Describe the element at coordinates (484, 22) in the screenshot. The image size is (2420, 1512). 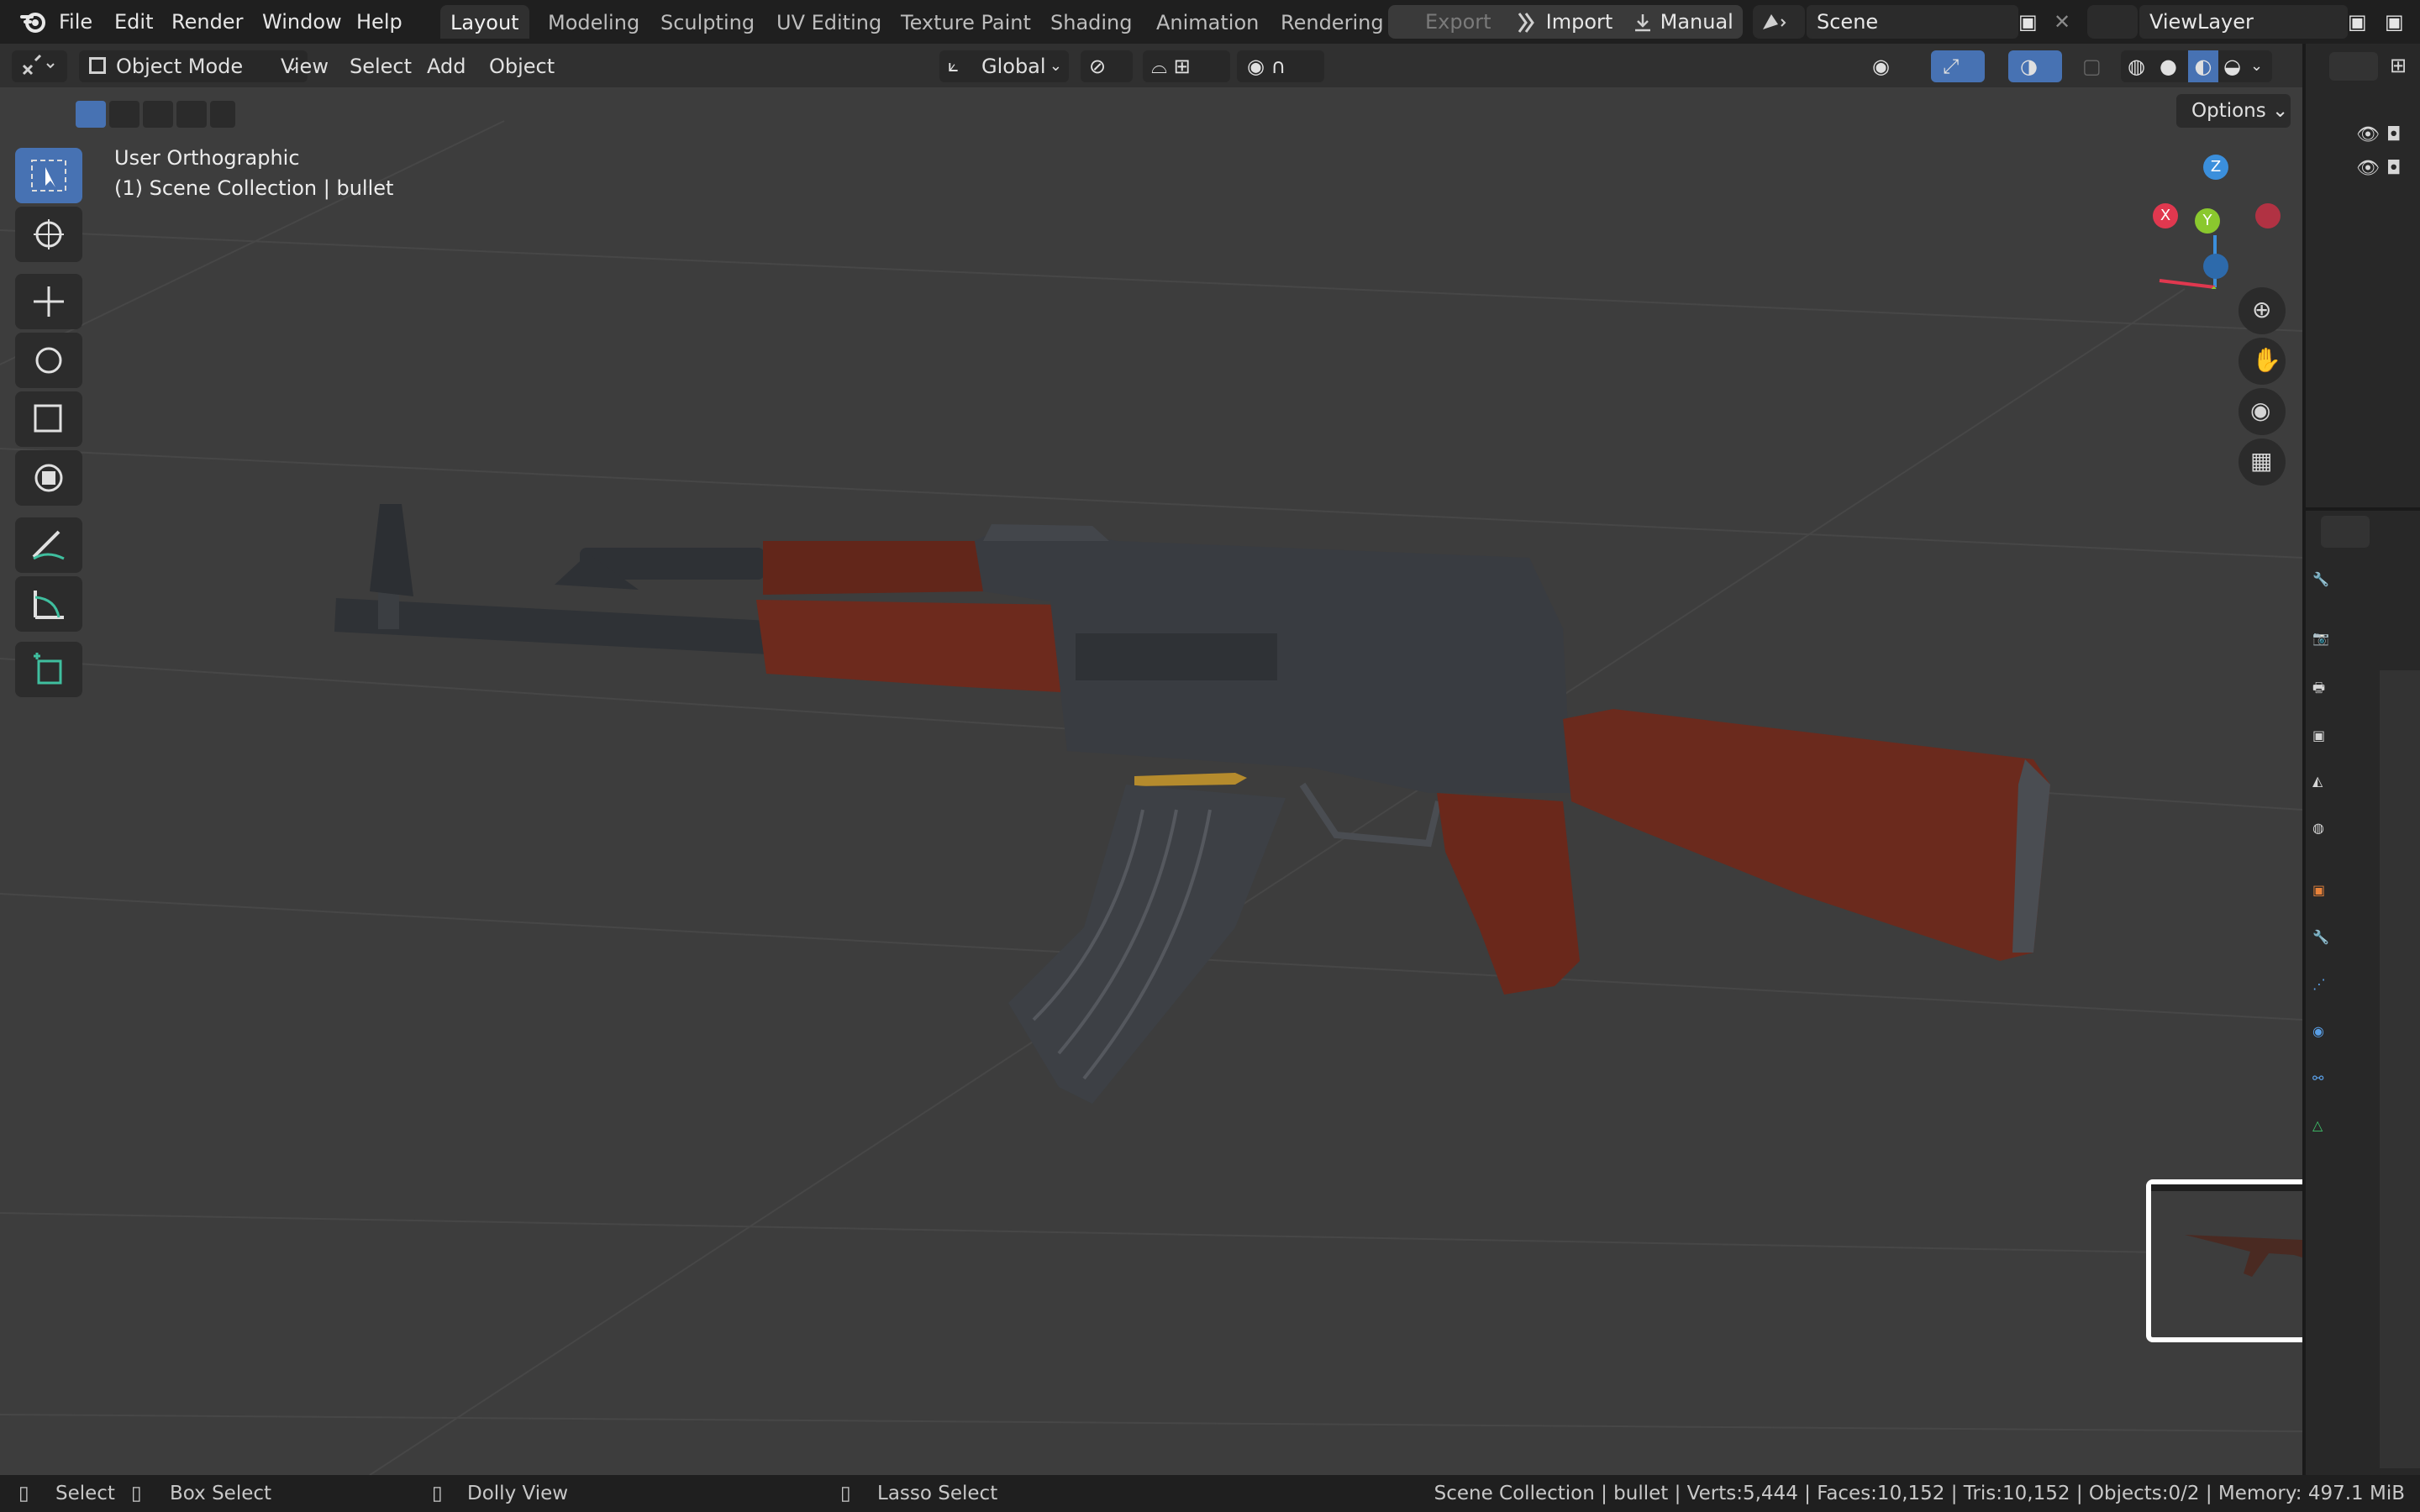
I see `tab-layout: Layout` at that location.